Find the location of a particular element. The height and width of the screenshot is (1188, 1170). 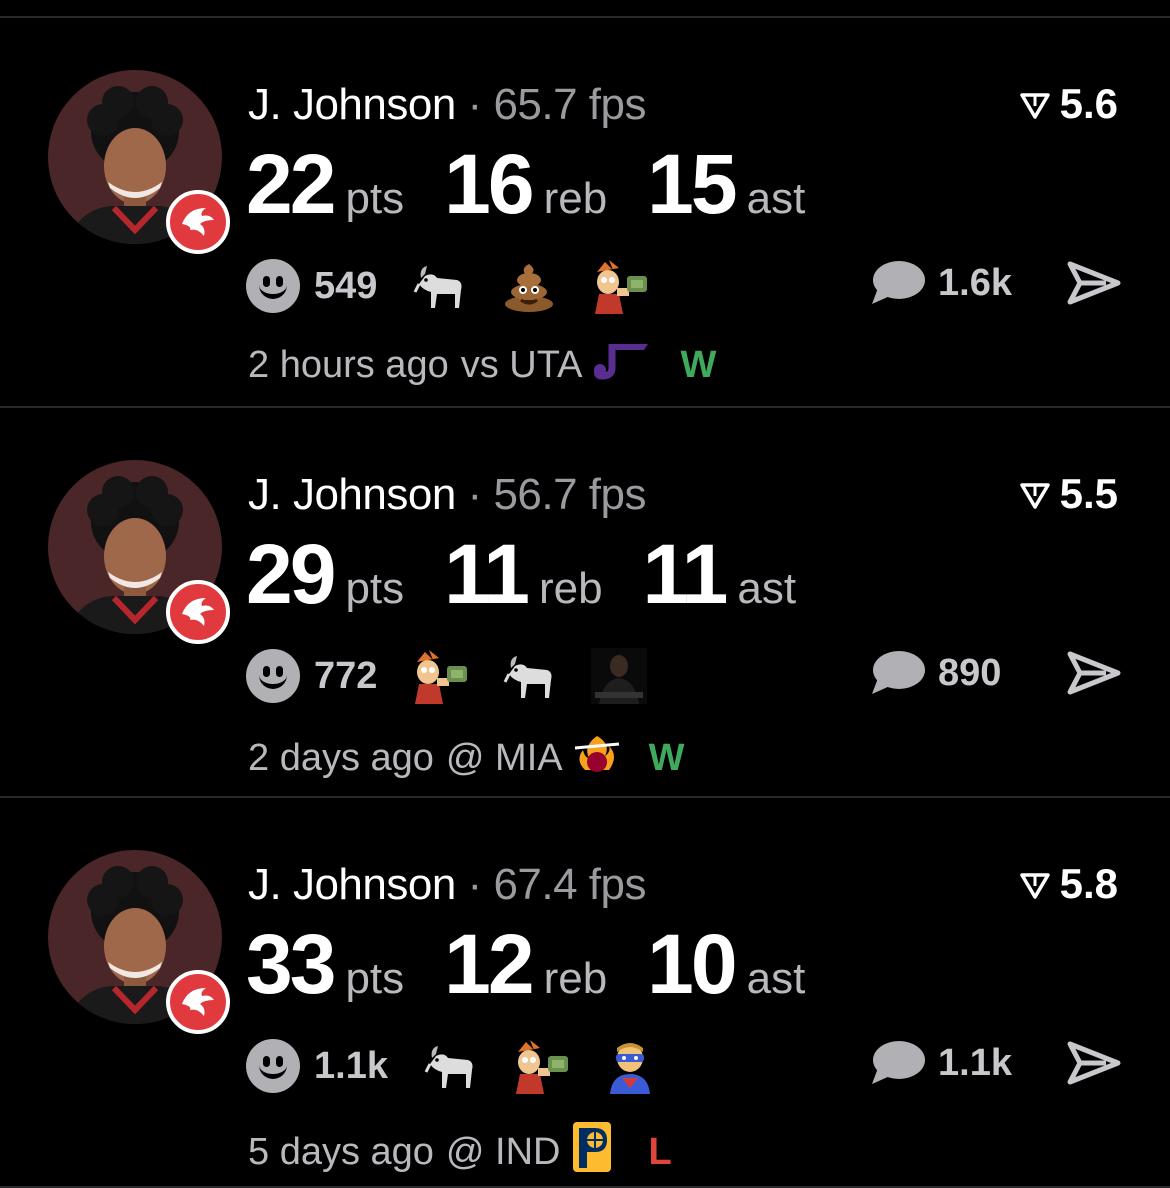

reaction-count: 549 is located at coordinates (346, 285).